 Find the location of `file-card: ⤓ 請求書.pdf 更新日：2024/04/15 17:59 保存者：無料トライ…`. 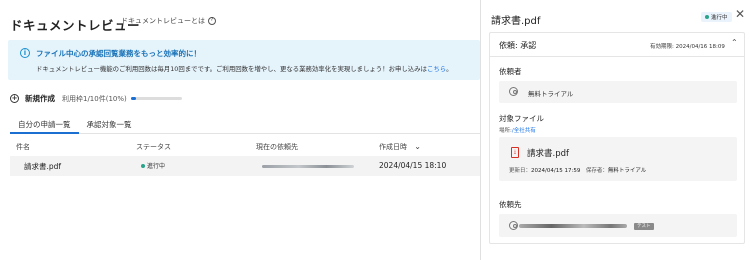

file-card: ⤓ 請求書.pdf 更新日：2024/04/15 17:59 保存者：無料トライ… is located at coordinates (618, 159).